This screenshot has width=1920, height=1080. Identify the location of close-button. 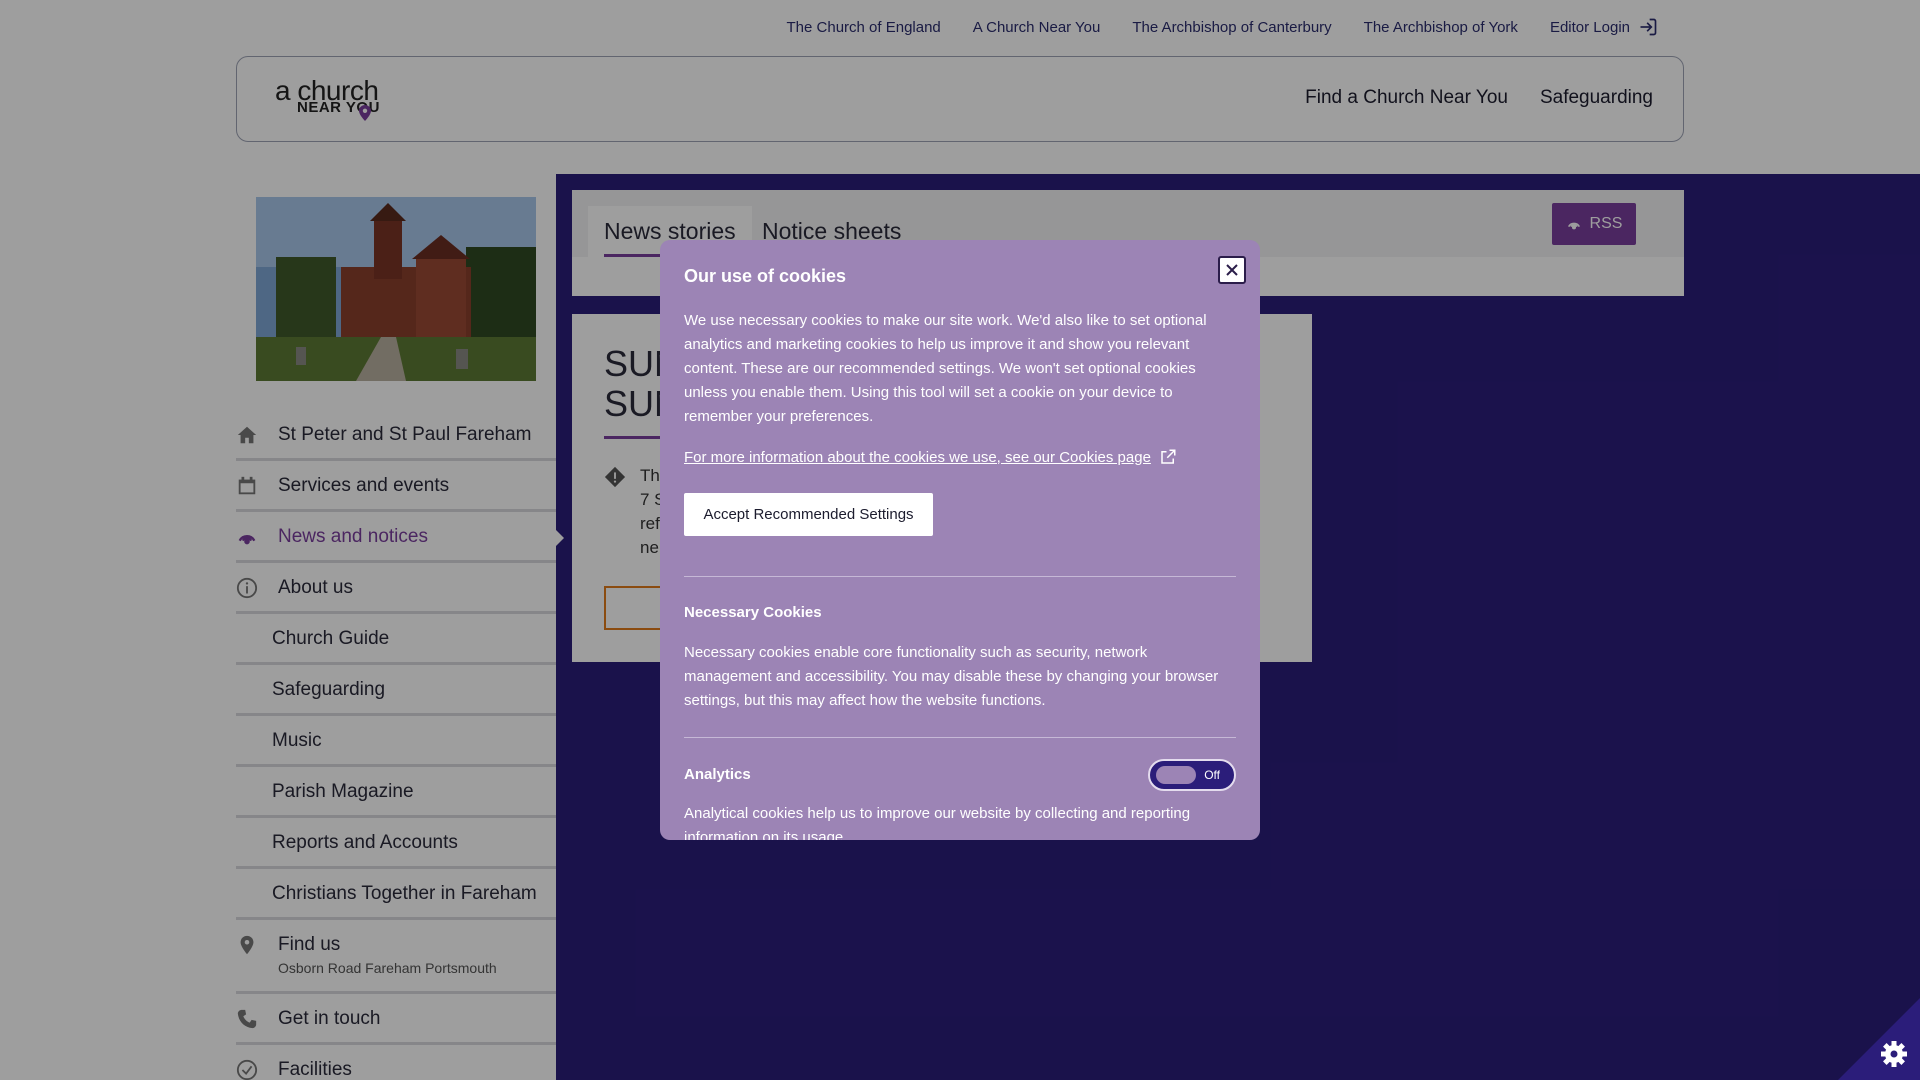
(1232, 270).